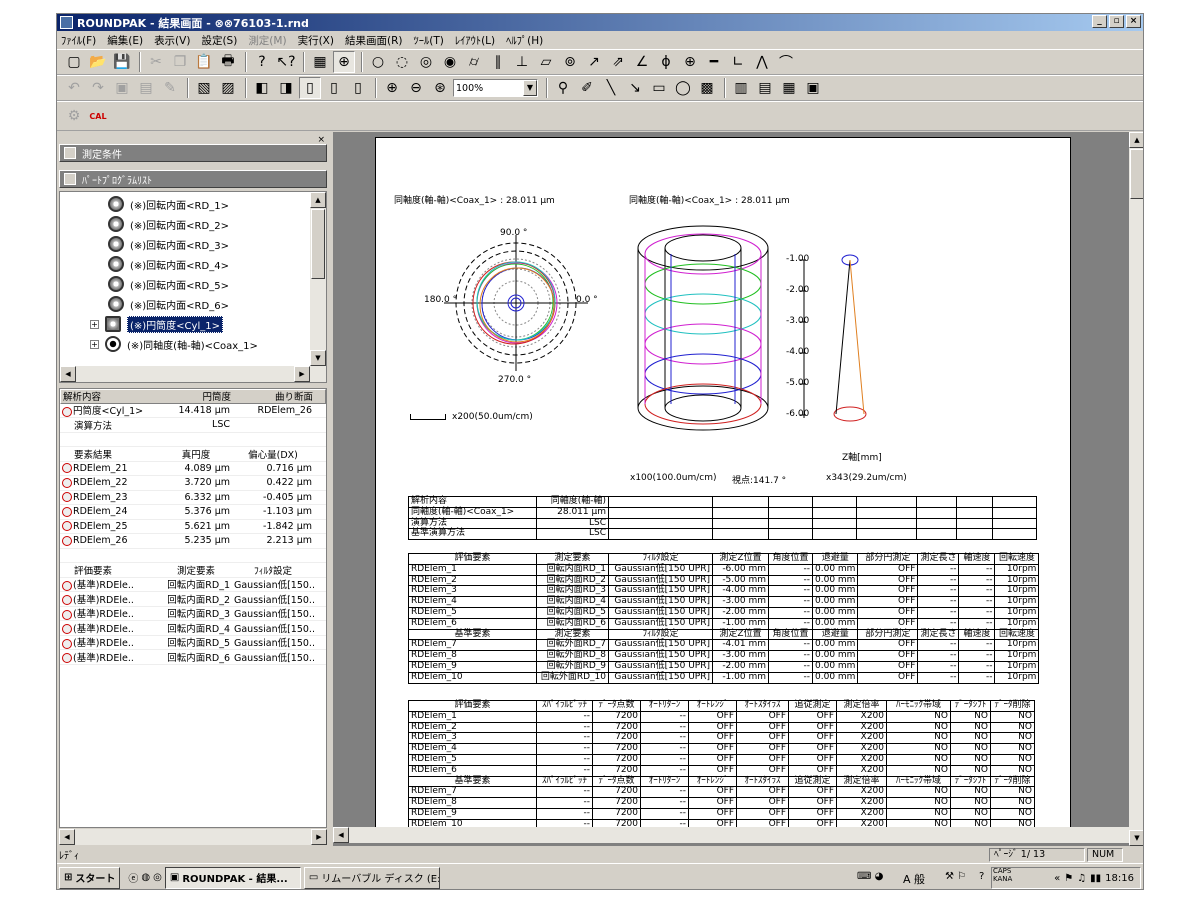 The image size is (1200, 900). Describe the element at coordinates (319, 837) in the screenshot. I see `scroll-right-icon: ▶` at that location.